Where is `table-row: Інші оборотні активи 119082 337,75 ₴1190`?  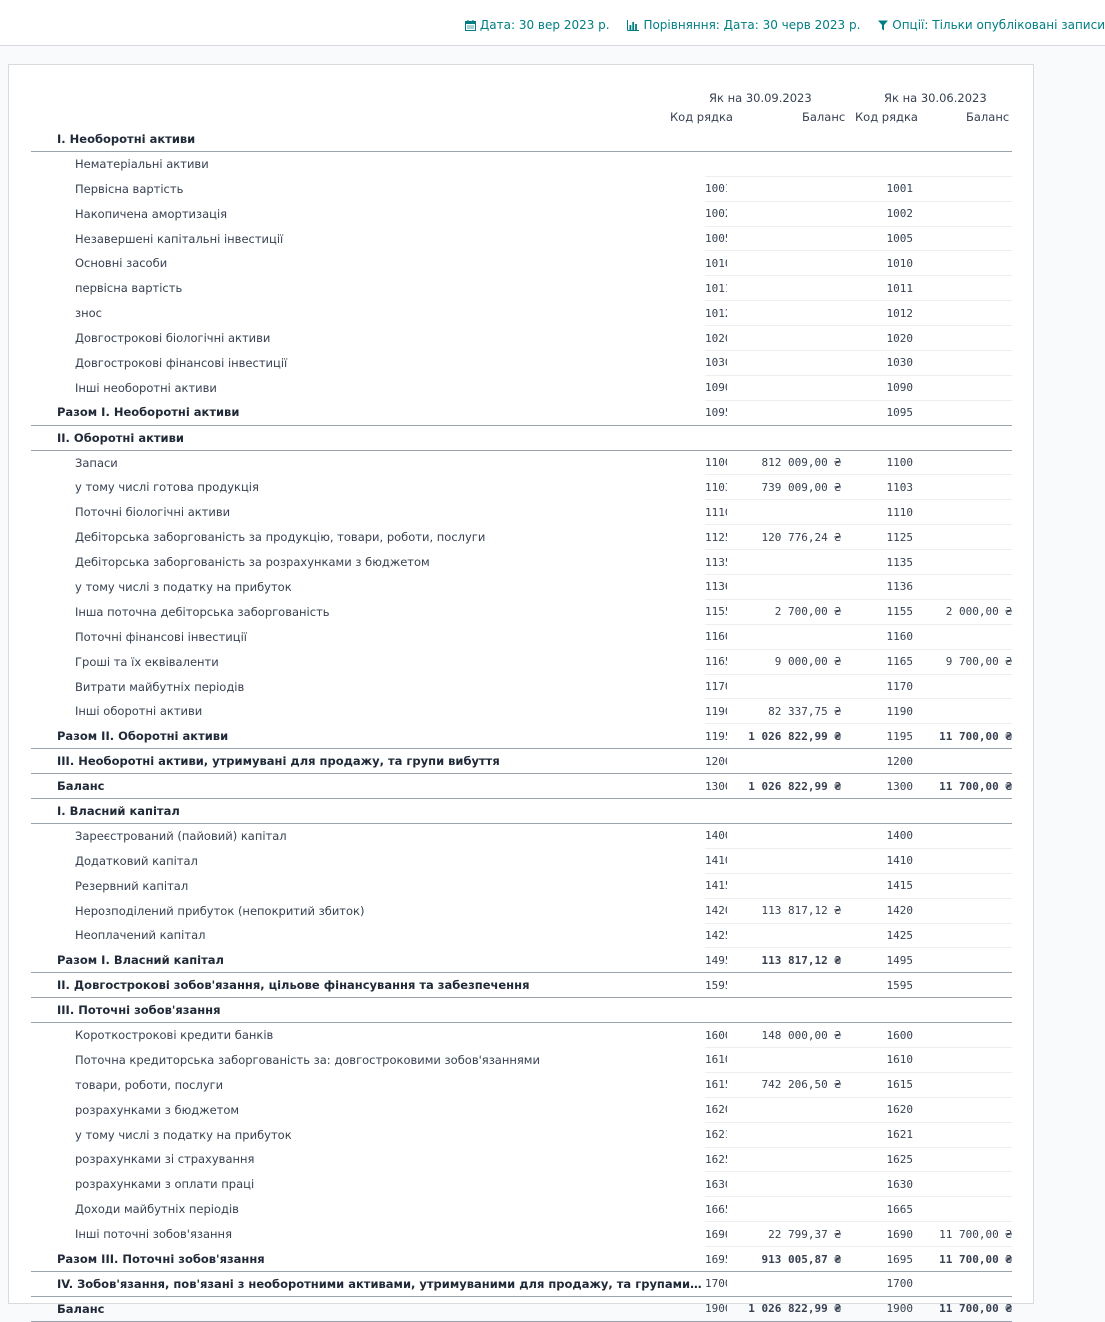
table-row: Інші оборотні активи 119082 337,75 ₴1190 is located at coordinates (521, 711).